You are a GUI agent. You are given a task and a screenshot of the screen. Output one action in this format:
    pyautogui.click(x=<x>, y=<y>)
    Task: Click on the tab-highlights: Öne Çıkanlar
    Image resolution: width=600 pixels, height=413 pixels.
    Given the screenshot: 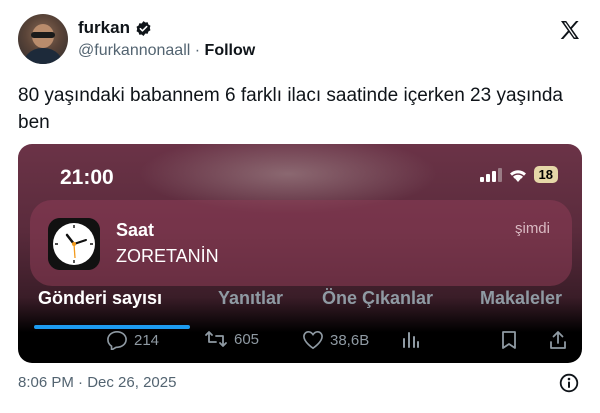 What is the action you would take?
    pyautogui.click(x=378, y=298)
    